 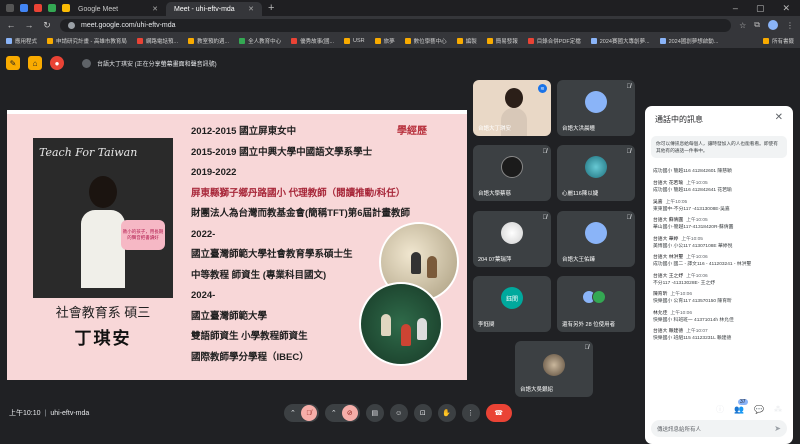 What do you see at coordinates (778, 409) in the screenshot?
I see `activities-icon: ⁂` at bounding box center [778, 409].